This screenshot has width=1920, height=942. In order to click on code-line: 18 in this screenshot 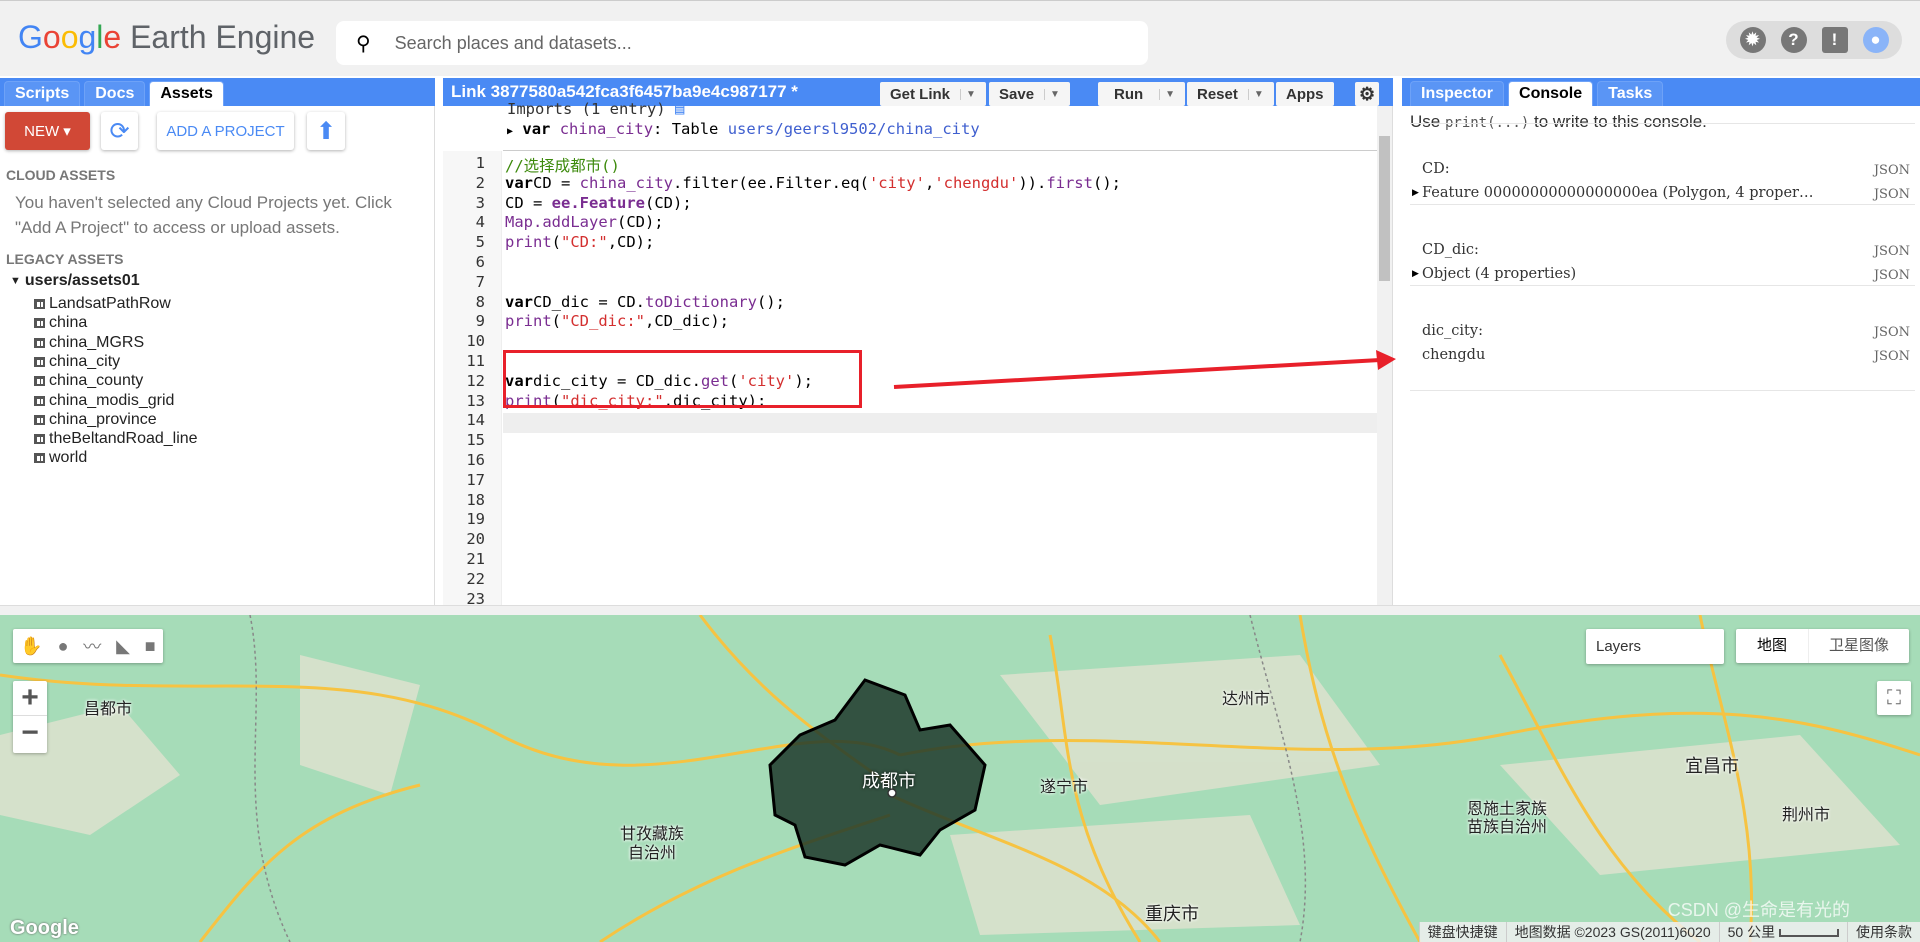, I will do `click(910, 501)`.